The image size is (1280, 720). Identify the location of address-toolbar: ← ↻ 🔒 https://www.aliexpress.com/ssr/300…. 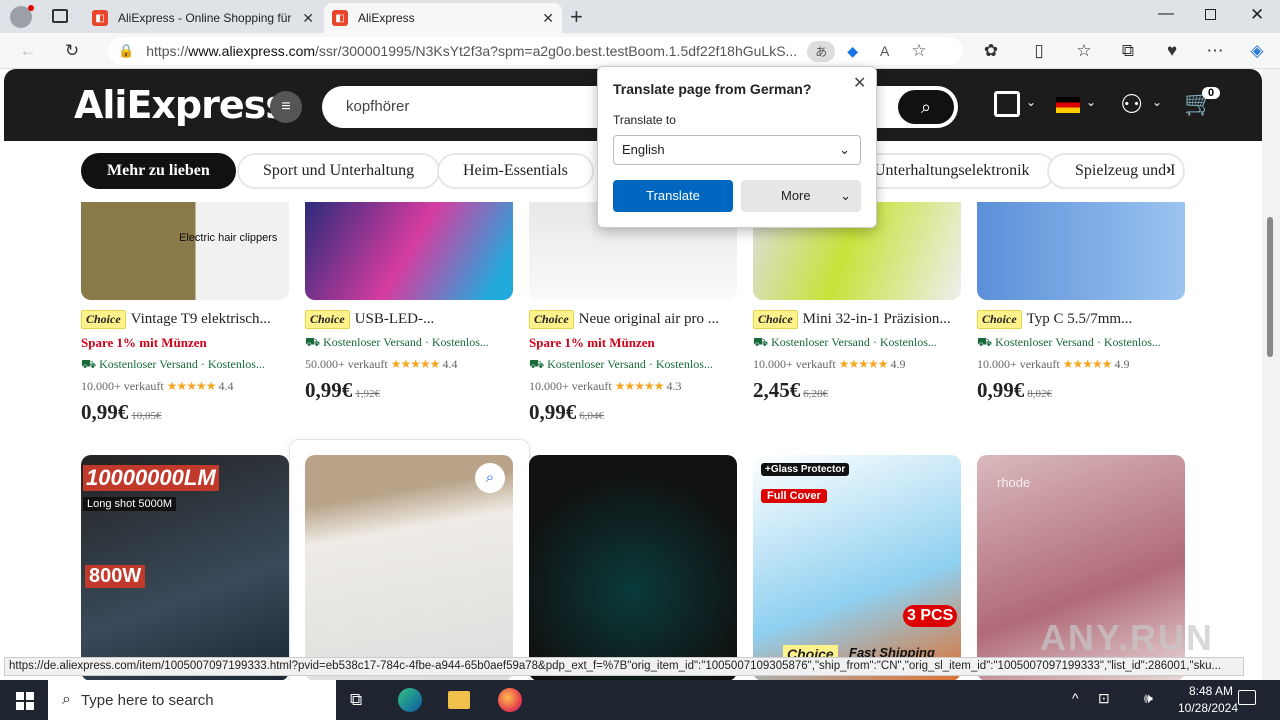
(640, 51).